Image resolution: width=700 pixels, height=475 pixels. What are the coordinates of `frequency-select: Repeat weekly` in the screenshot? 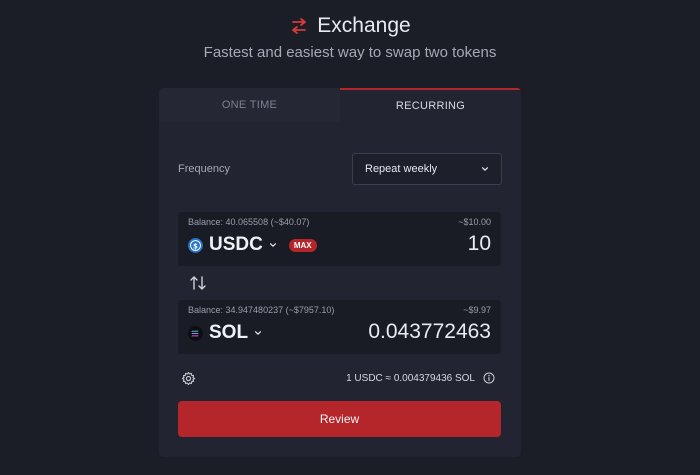 It's located at (427, 169).